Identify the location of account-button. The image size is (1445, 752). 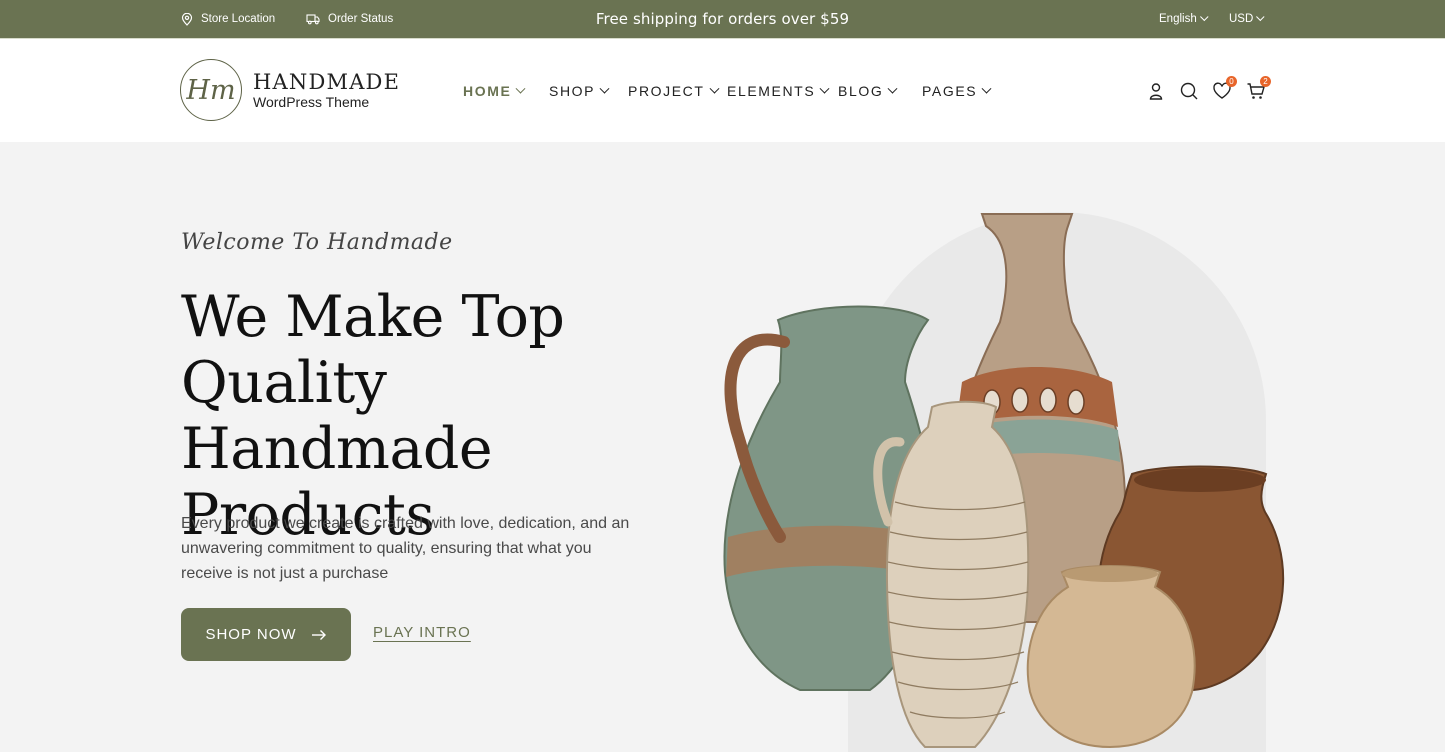
(1156, 91).